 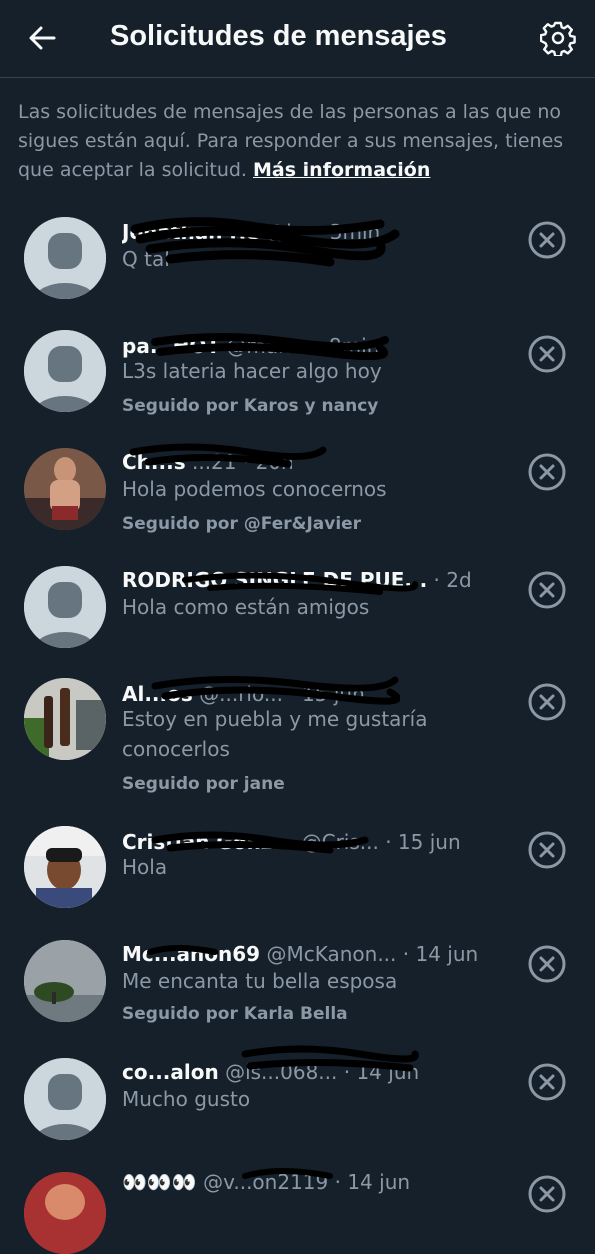 I want to click on request-header: Cristian Gonz... @Cris... · 15 jun, so click(x=322, y=842).